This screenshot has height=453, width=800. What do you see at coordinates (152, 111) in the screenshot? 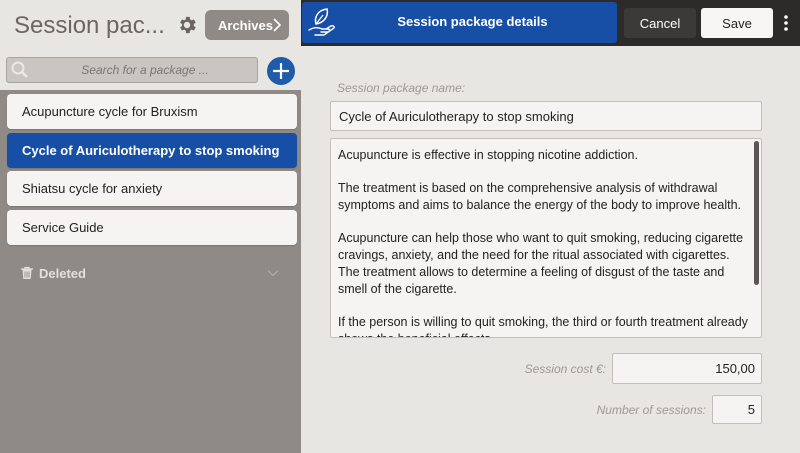
I see `package-list-item: Acupuncture cycle for Bruxism` at bounding box center [152, 111].